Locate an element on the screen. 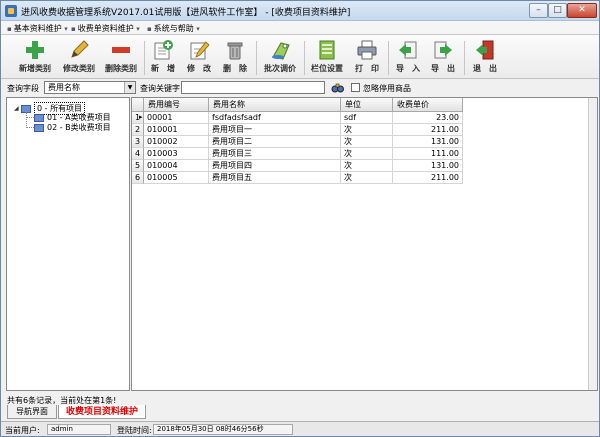  add-category-button: 新增类别 is located at coordinates (35, 57).